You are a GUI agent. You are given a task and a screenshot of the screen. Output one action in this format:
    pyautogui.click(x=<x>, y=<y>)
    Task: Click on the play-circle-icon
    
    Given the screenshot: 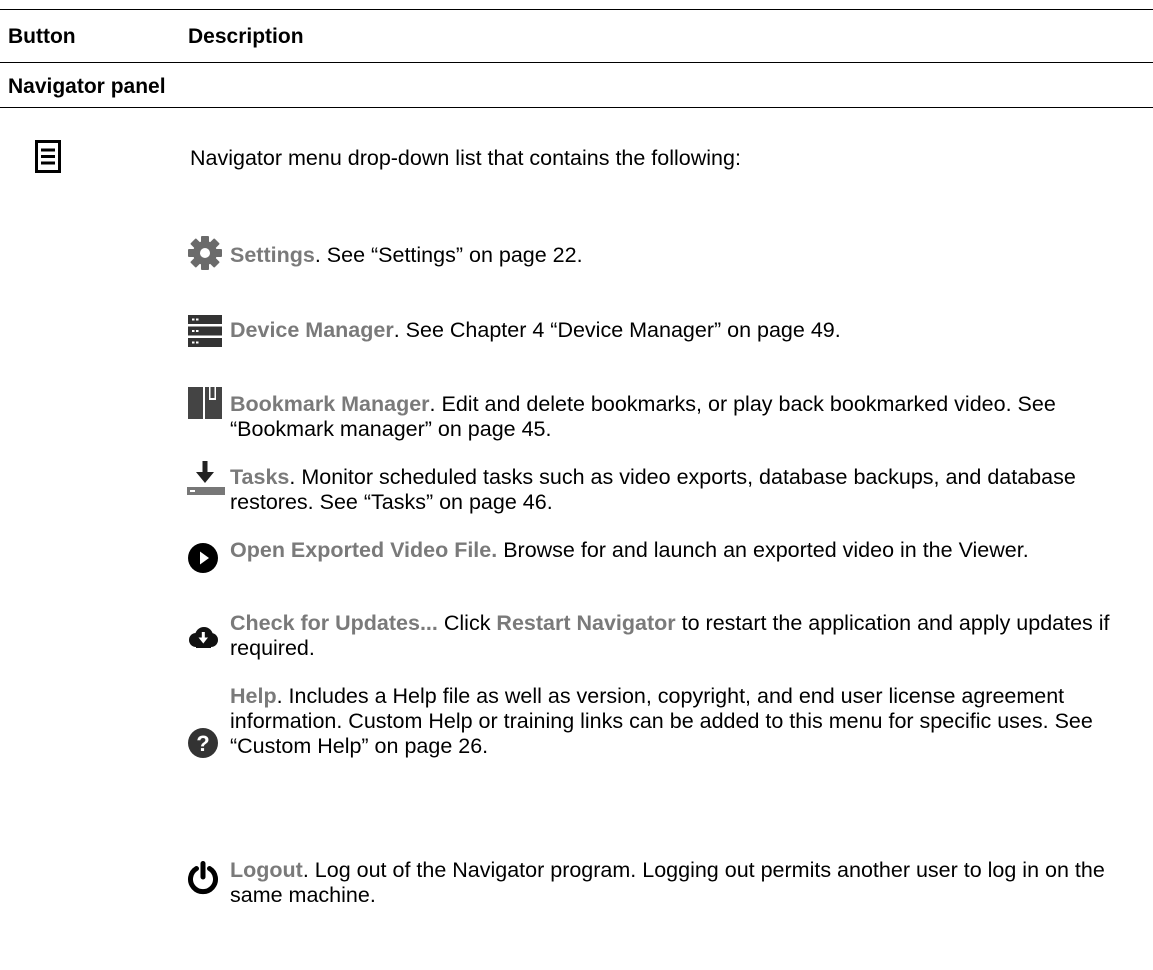 What is the action you would take?
    pyautogui.click(x=203, y=560)
    